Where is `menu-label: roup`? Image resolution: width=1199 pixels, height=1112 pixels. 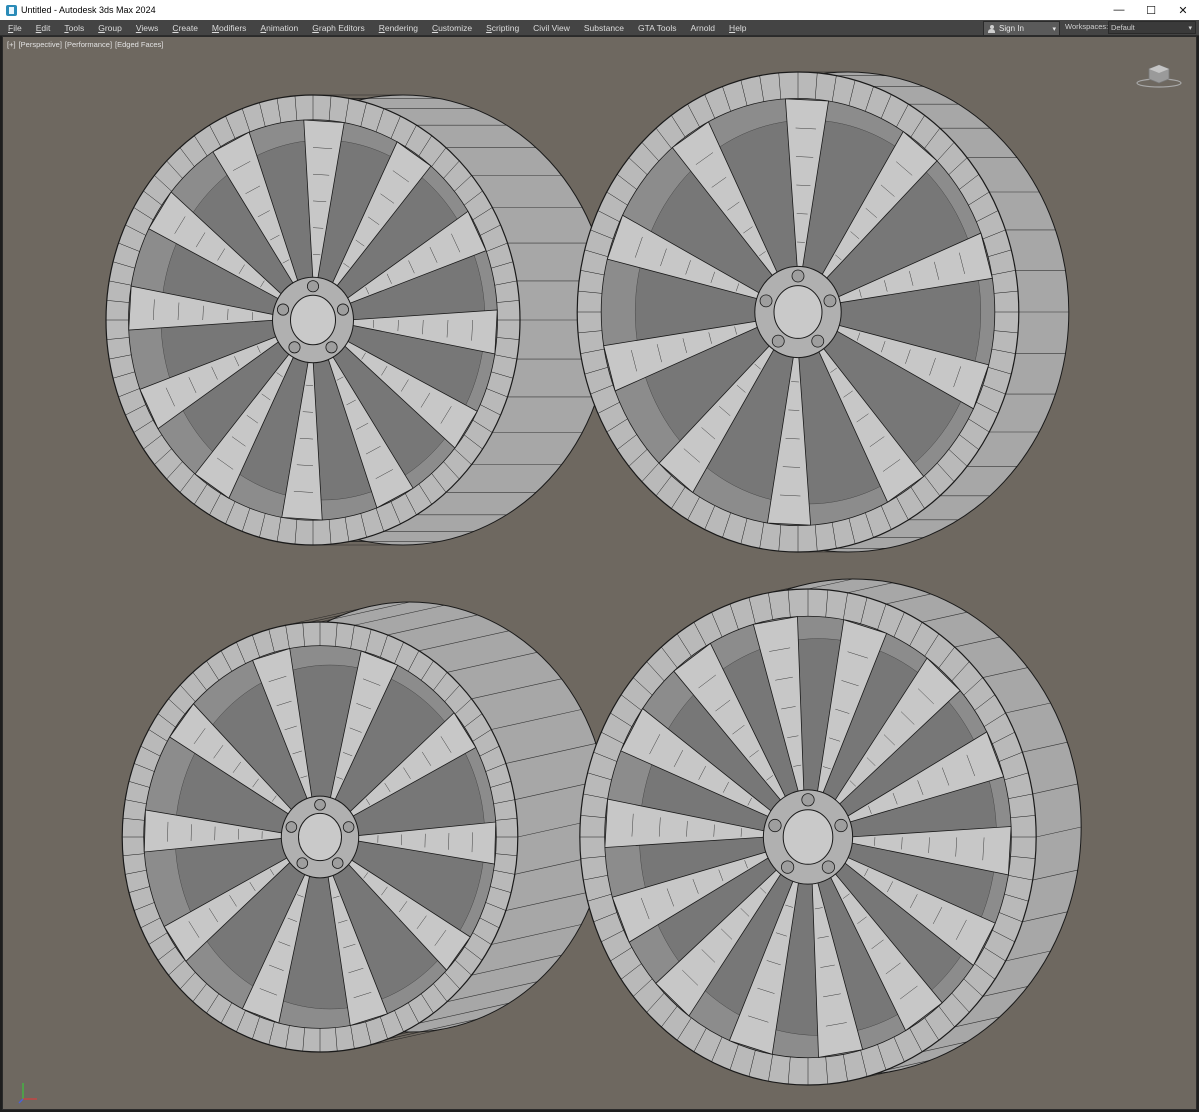 menu-label: roup is located at coordinates (113, 27).